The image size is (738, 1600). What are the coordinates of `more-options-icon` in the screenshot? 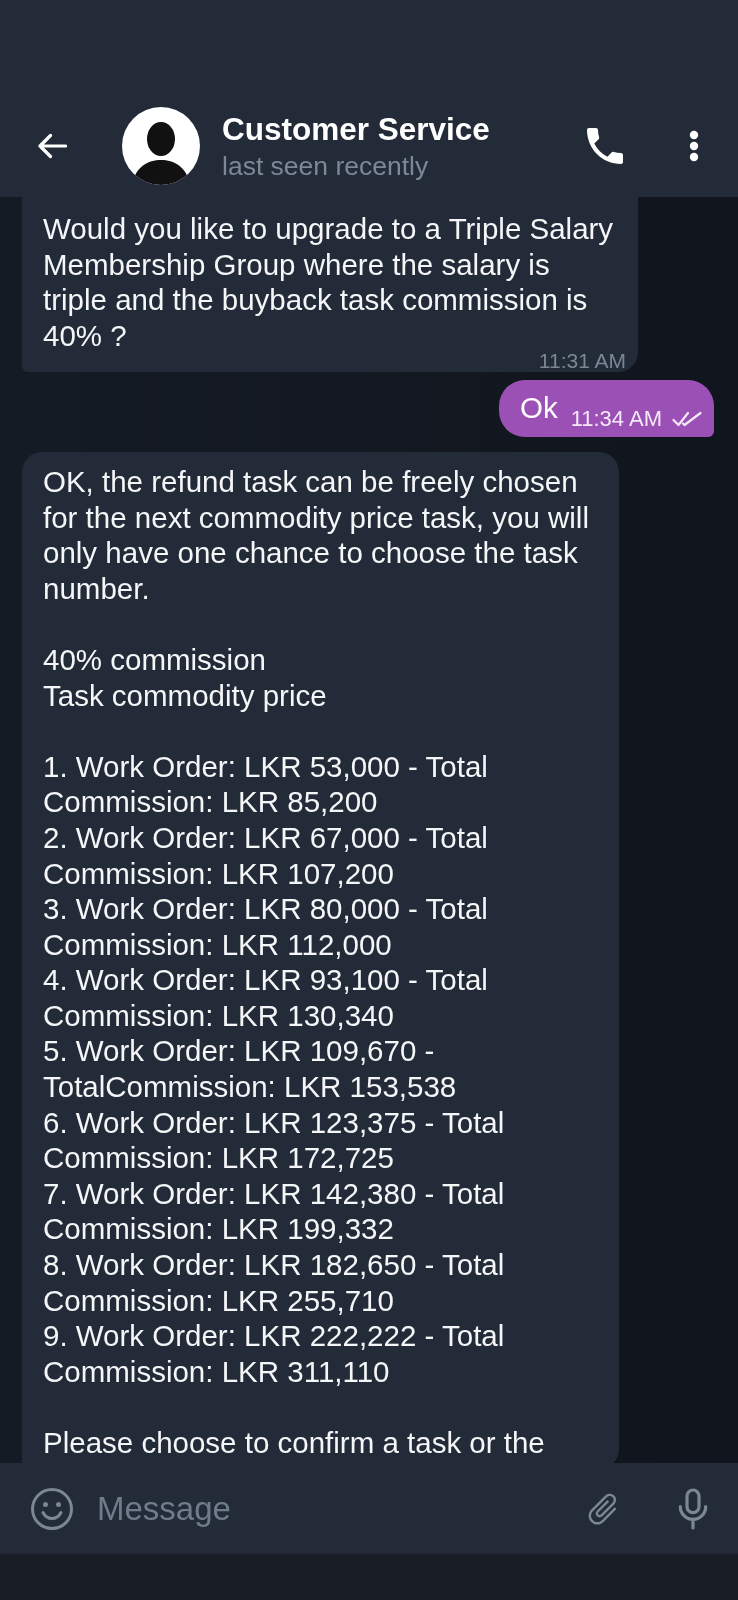 It's located at (694, 146).